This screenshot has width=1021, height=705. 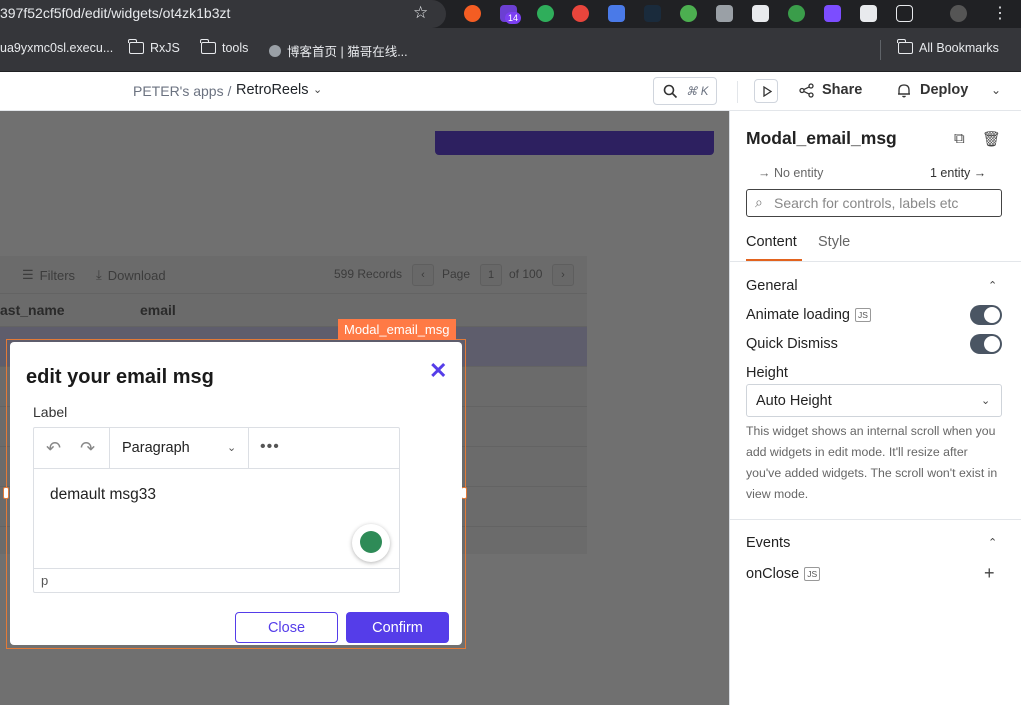 What do you see at coordinates (368, 274) in the screenshot?
I see `records-count: 599 Records` at bounding box center [368, 274].